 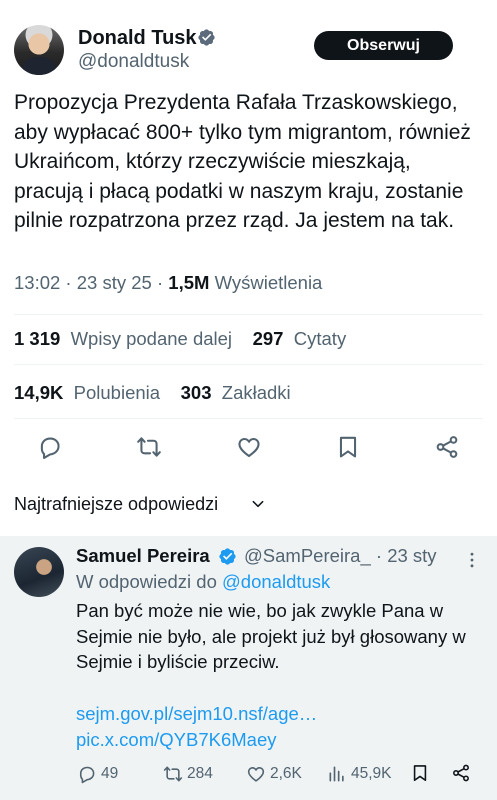 I want to click on reply-action-bar: 49 284 2,6K 45,9K, so click(x=248, y=774).